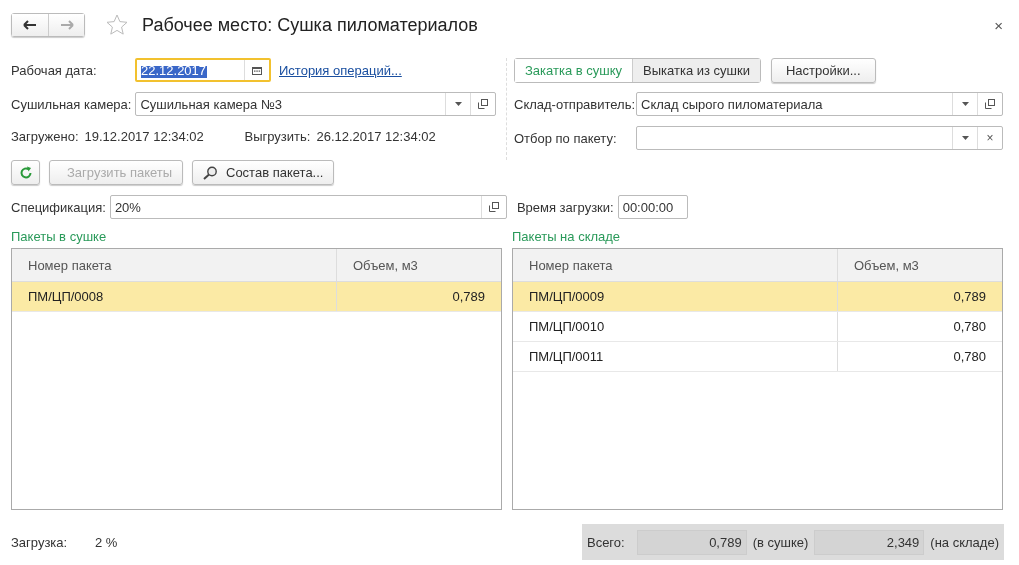 This screenshot has height=565, width=1019. I want to click on table-cell: ПМ/ЦП/0011, so click(675, 356).